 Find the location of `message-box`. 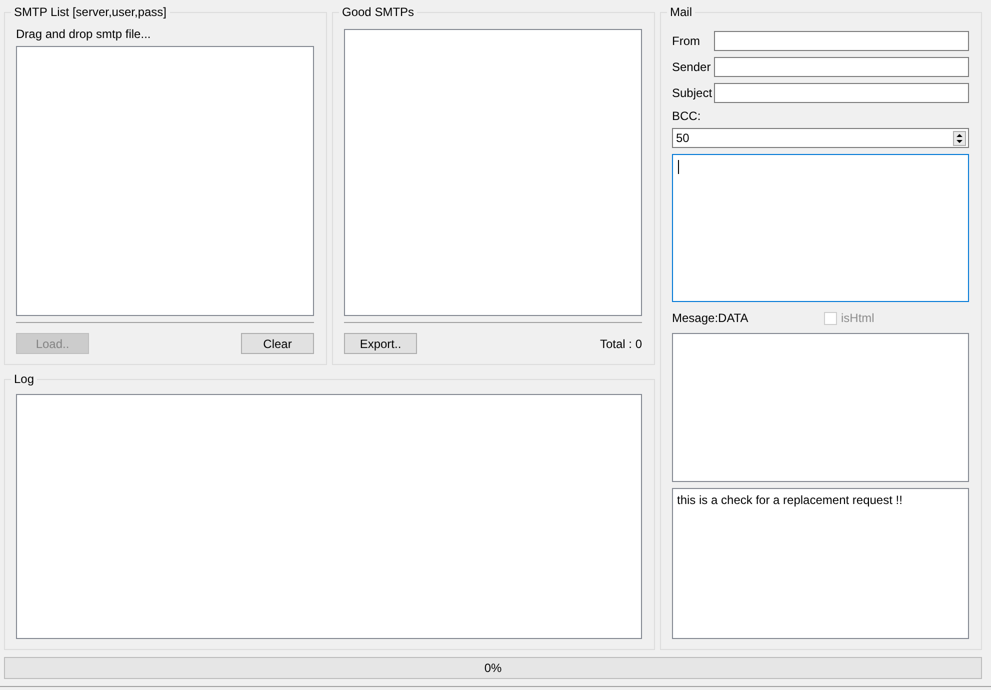

message-box is located at coordinates (820, 407).